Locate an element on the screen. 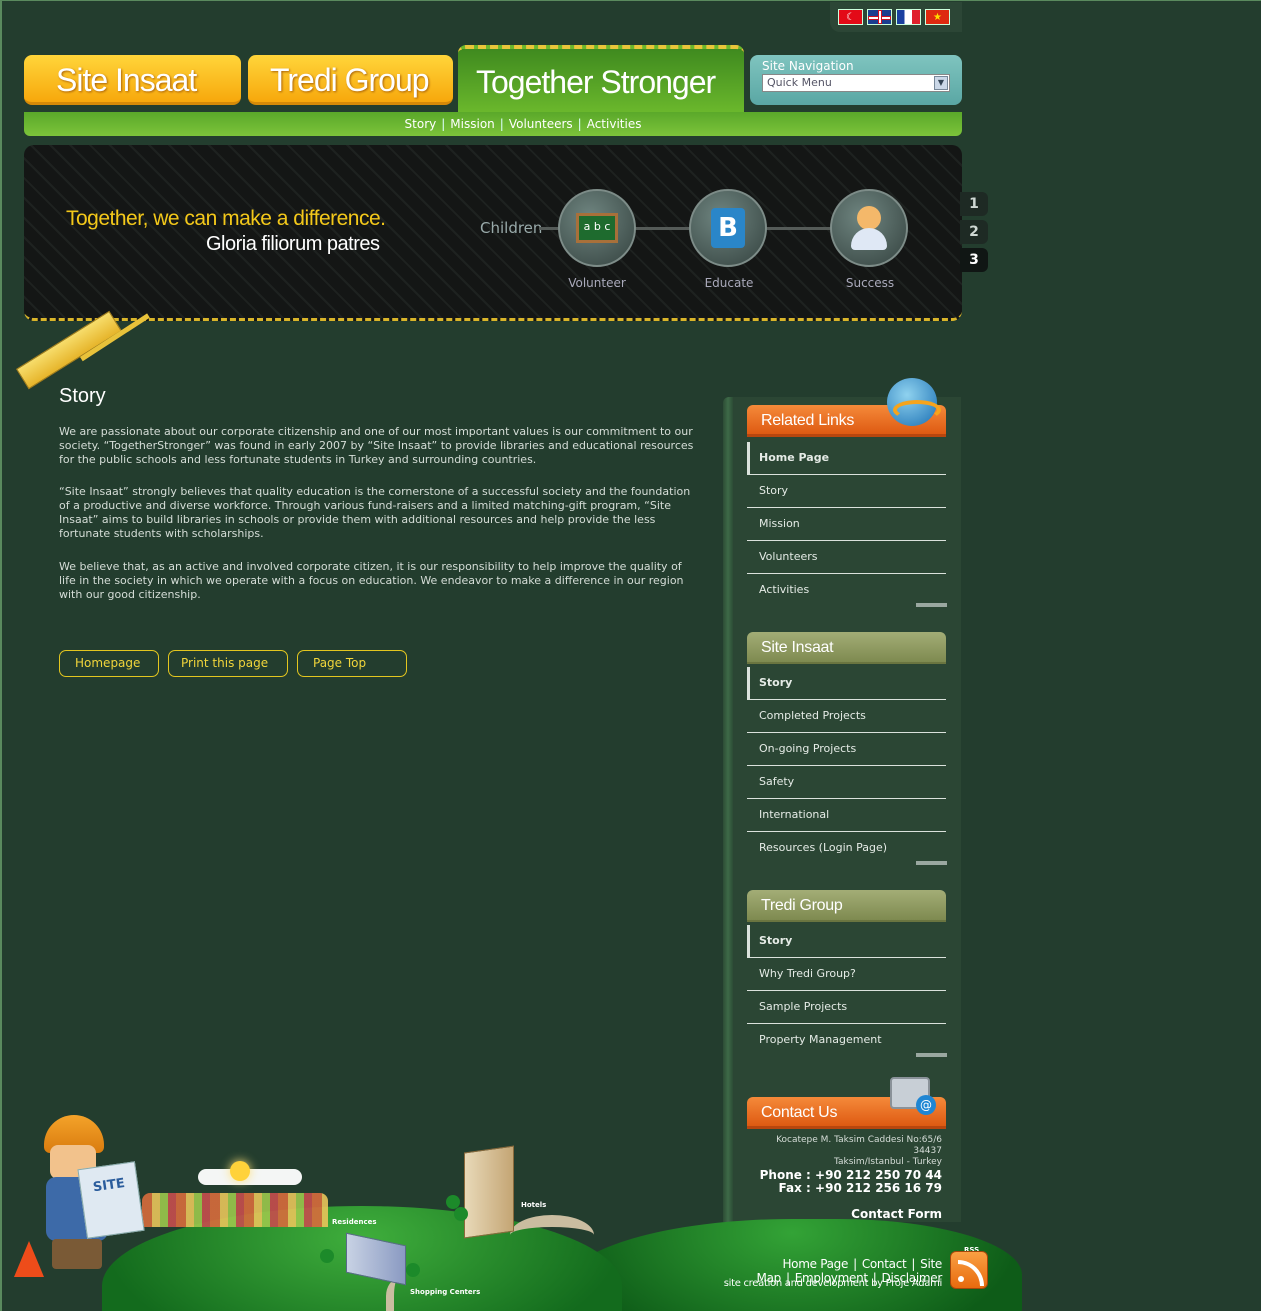 The image size is (1261, 1311). traffic-cone-icon is located at coordinates (29, 1259).